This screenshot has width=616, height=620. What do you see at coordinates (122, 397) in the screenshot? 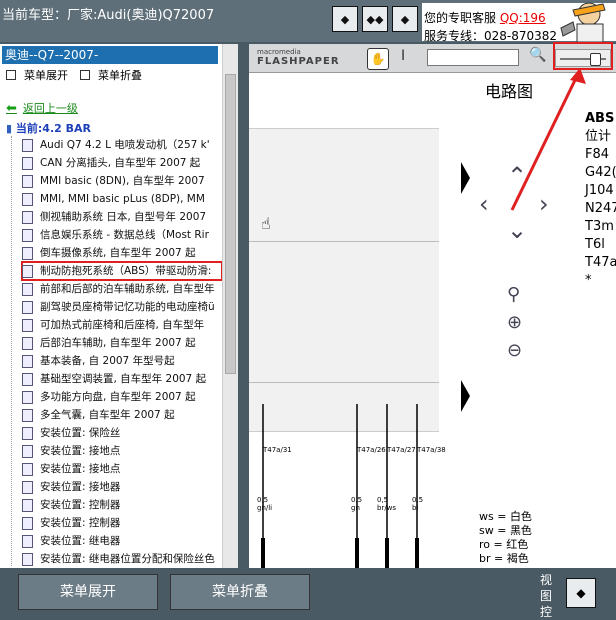
I see `tree-item: 多功能方向盘, 自车型年 2007 起` at bounding box center [122, 397].